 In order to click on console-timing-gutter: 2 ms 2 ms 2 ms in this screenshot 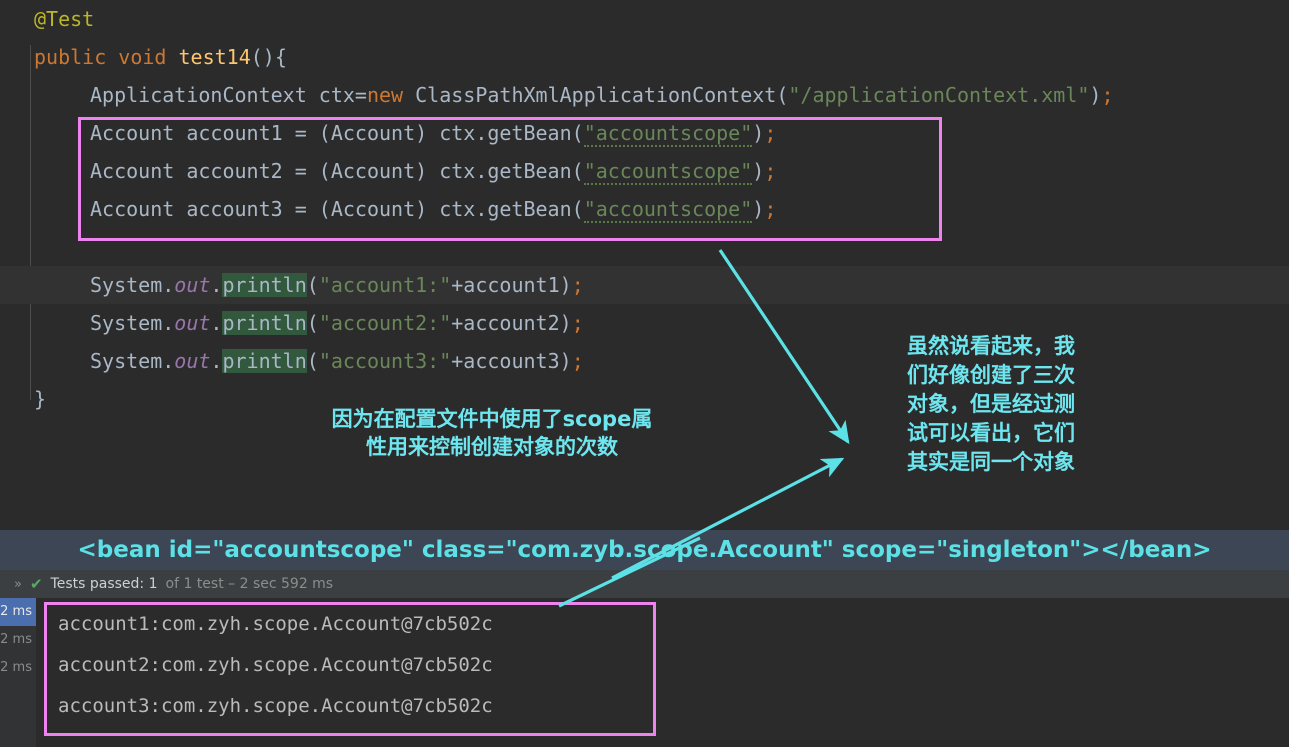, I will do `click(18, 672)`.